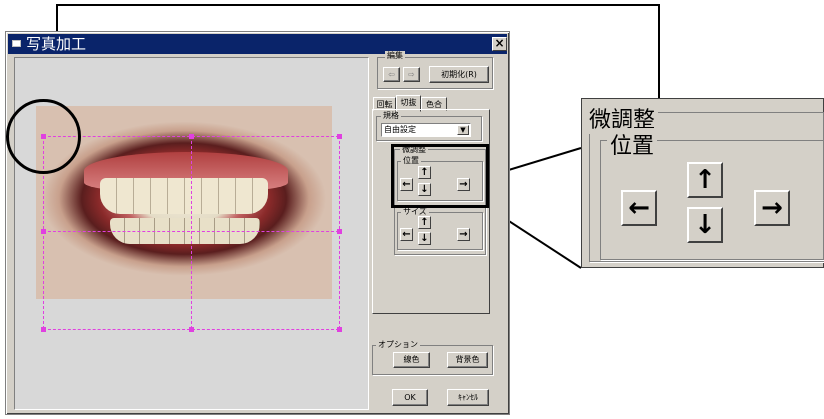  What do you see at coordinates (406, 234) in the screenshot?
I see `size-left-button: ←` at bounding box center [406, 234].